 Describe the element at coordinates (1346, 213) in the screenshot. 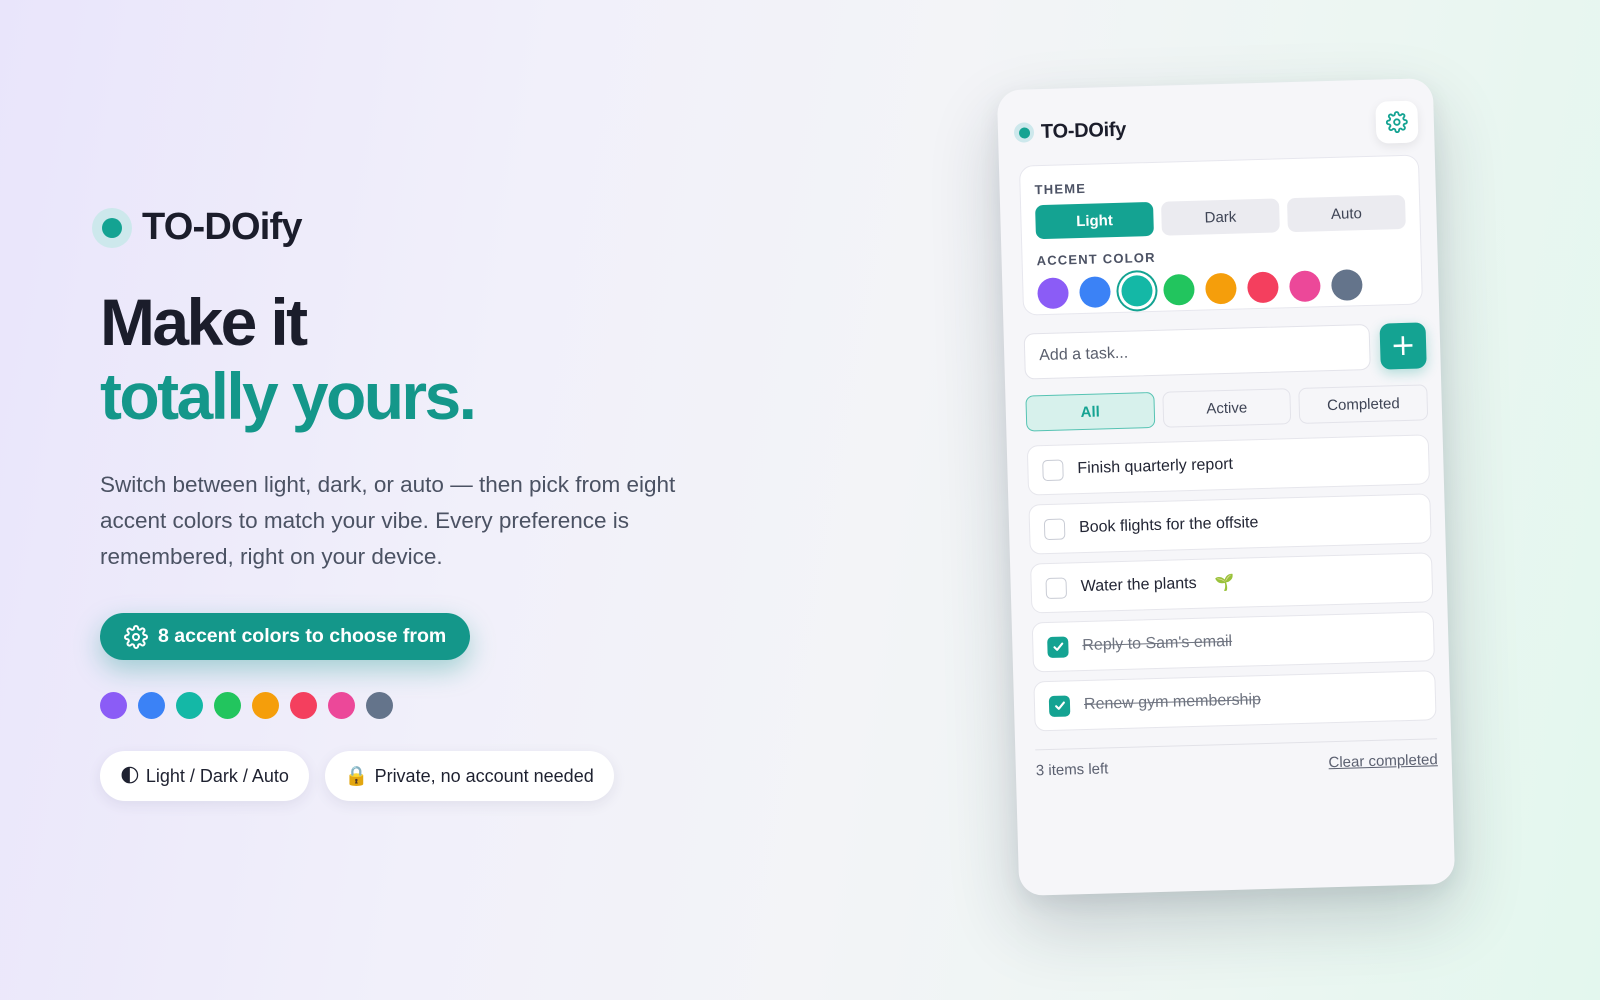

I see `theme-auto-button: Auto` at that location.